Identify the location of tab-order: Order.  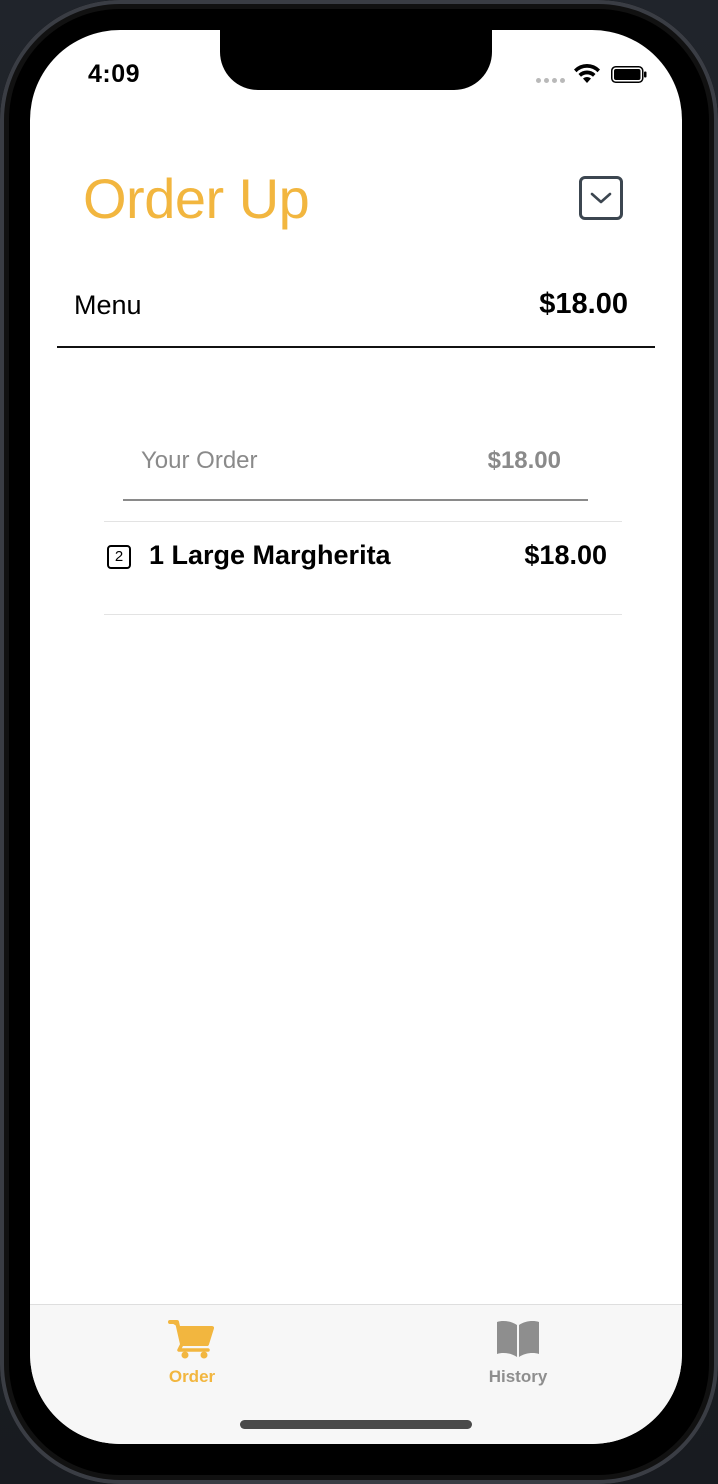
(192, 1357).